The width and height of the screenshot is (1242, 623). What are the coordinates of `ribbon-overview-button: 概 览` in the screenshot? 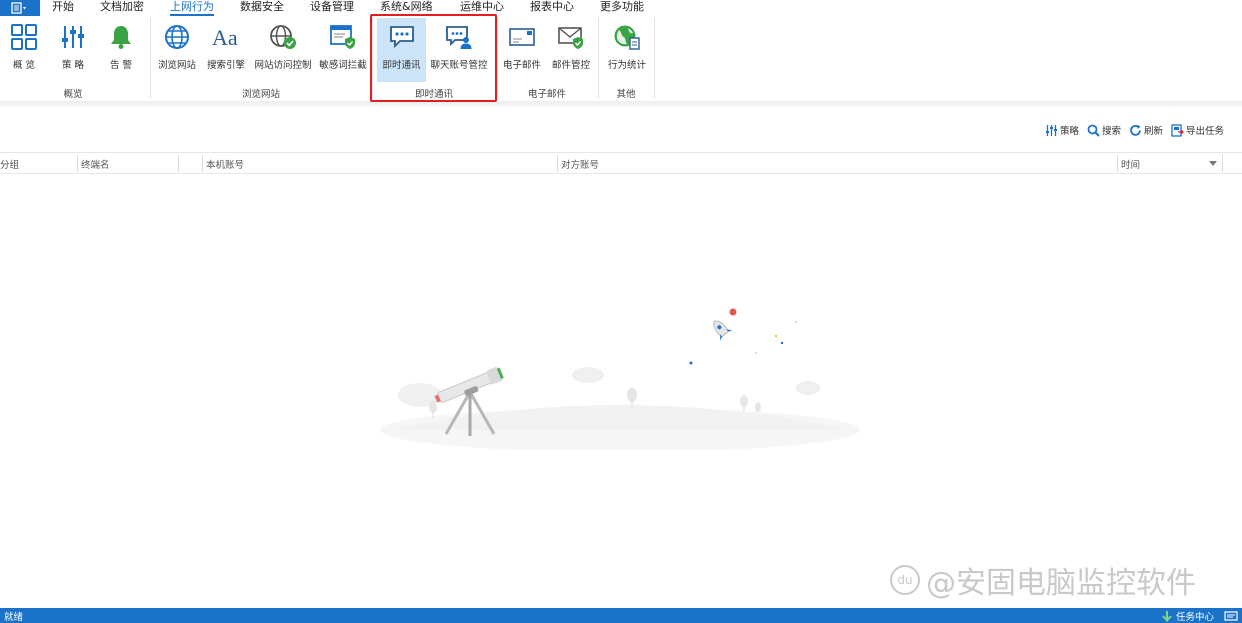 It's located at (24, 50).